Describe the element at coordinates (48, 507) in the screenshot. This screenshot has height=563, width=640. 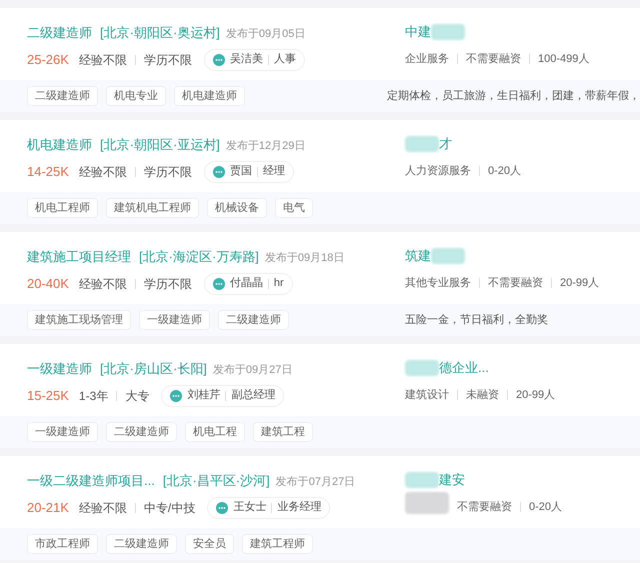
I see `salary: 20-21K` at that location.